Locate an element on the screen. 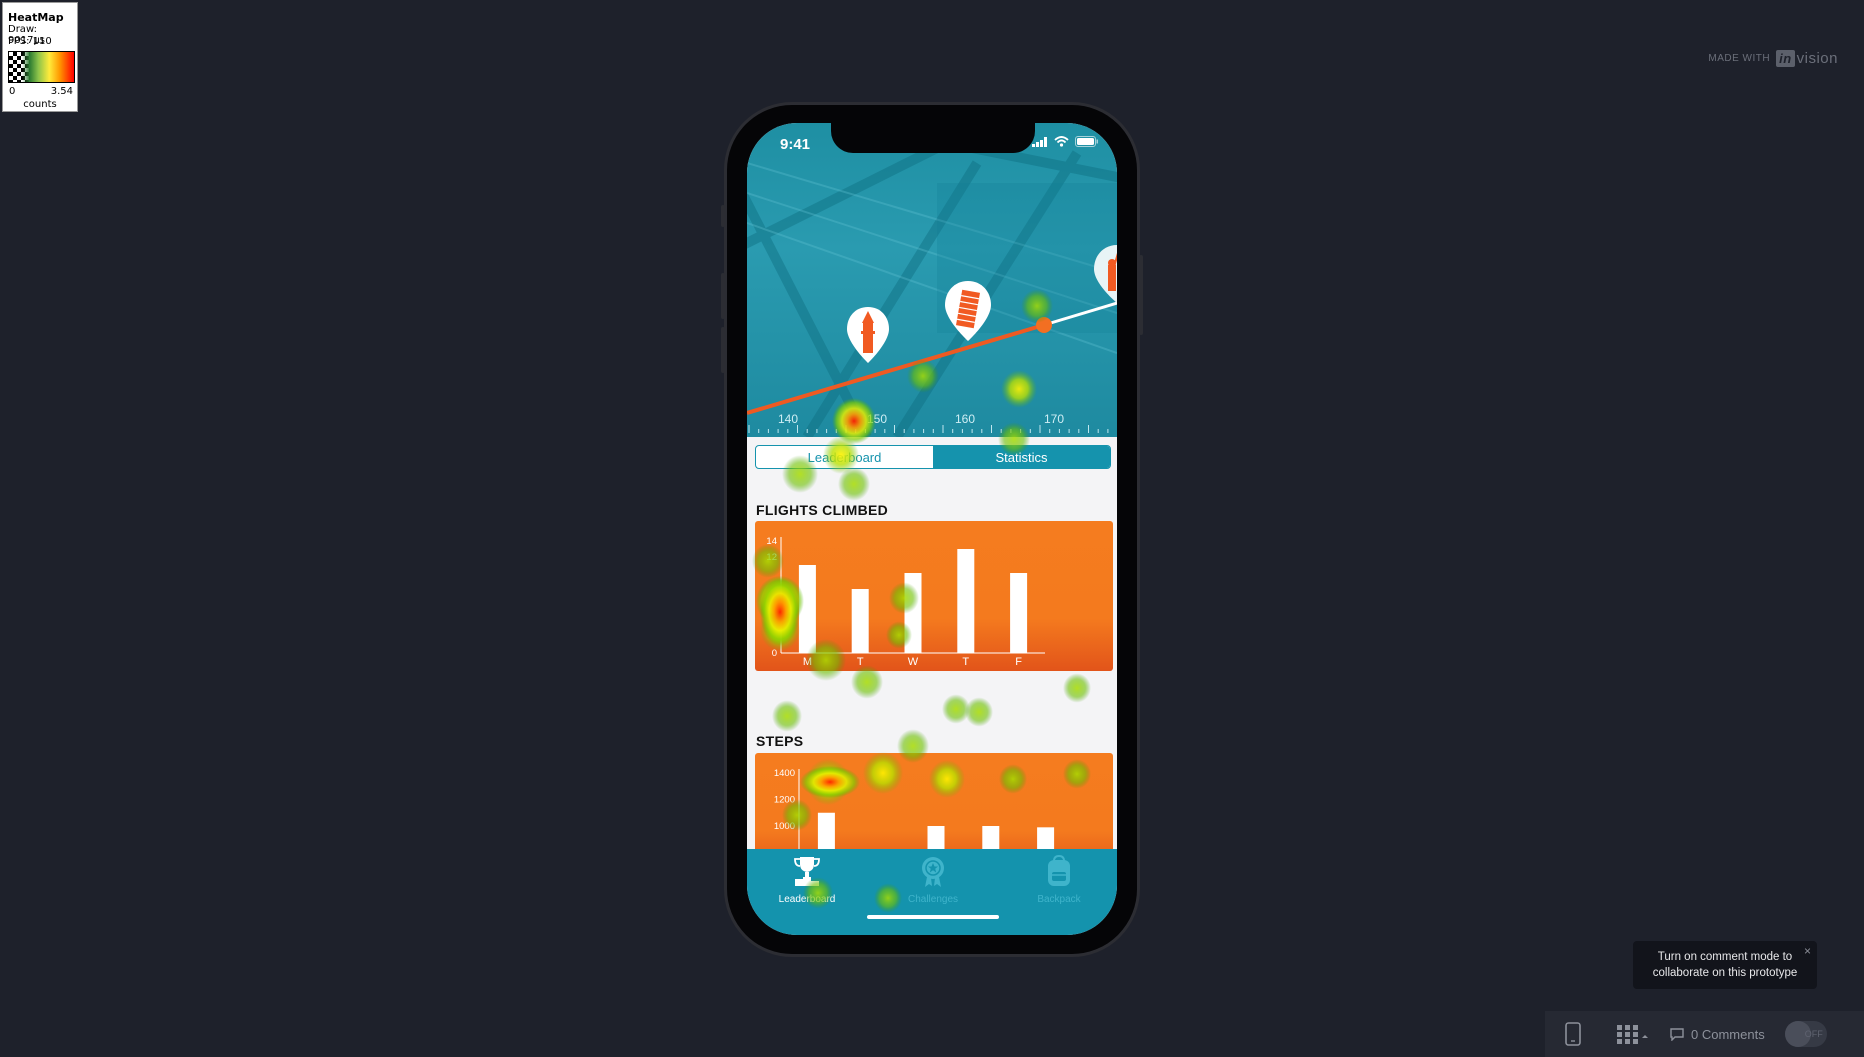 The image size is (1864, 1057). home-indicator is located at coordinates (933, 917).